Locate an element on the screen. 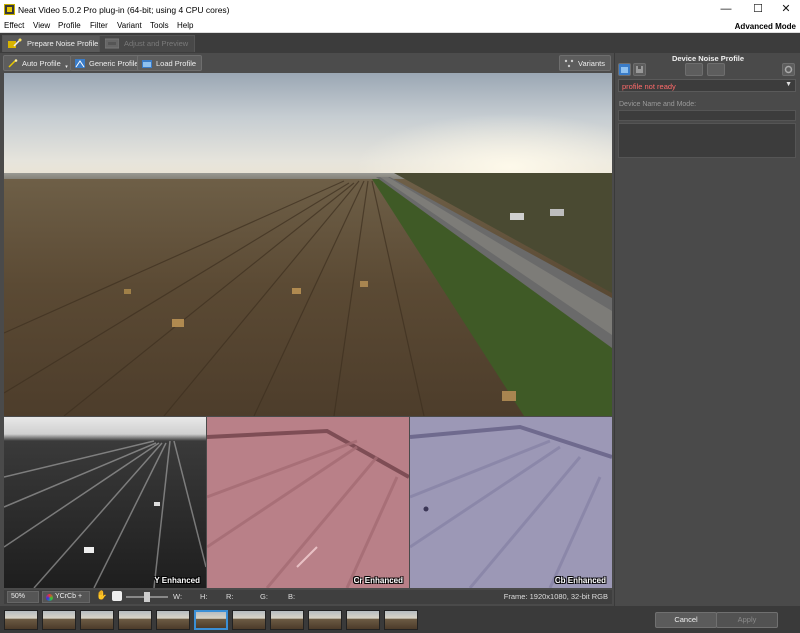 The height and width of the screenshot is (633, 800). menu-effect: Effect is located at coordinates (14, 25).